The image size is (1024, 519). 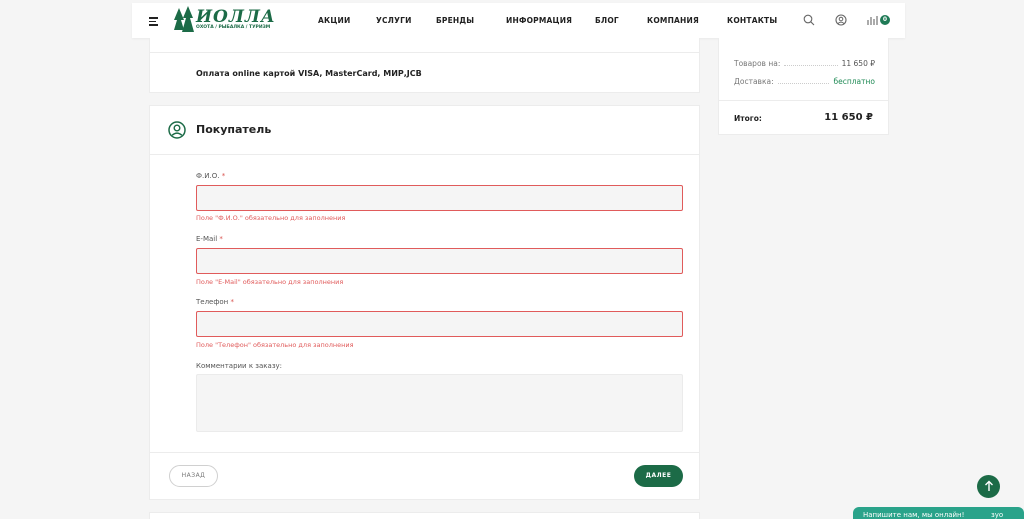 I want to click on nav-services: УСЛУГИ, so click(x=394, y=20).